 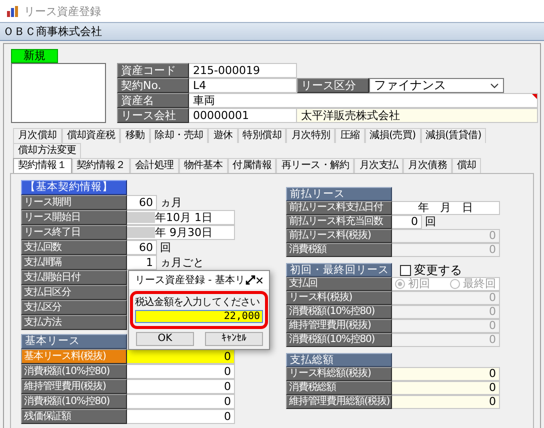 I want to click on text-field: 215-000019, so click(x=243, y=70).